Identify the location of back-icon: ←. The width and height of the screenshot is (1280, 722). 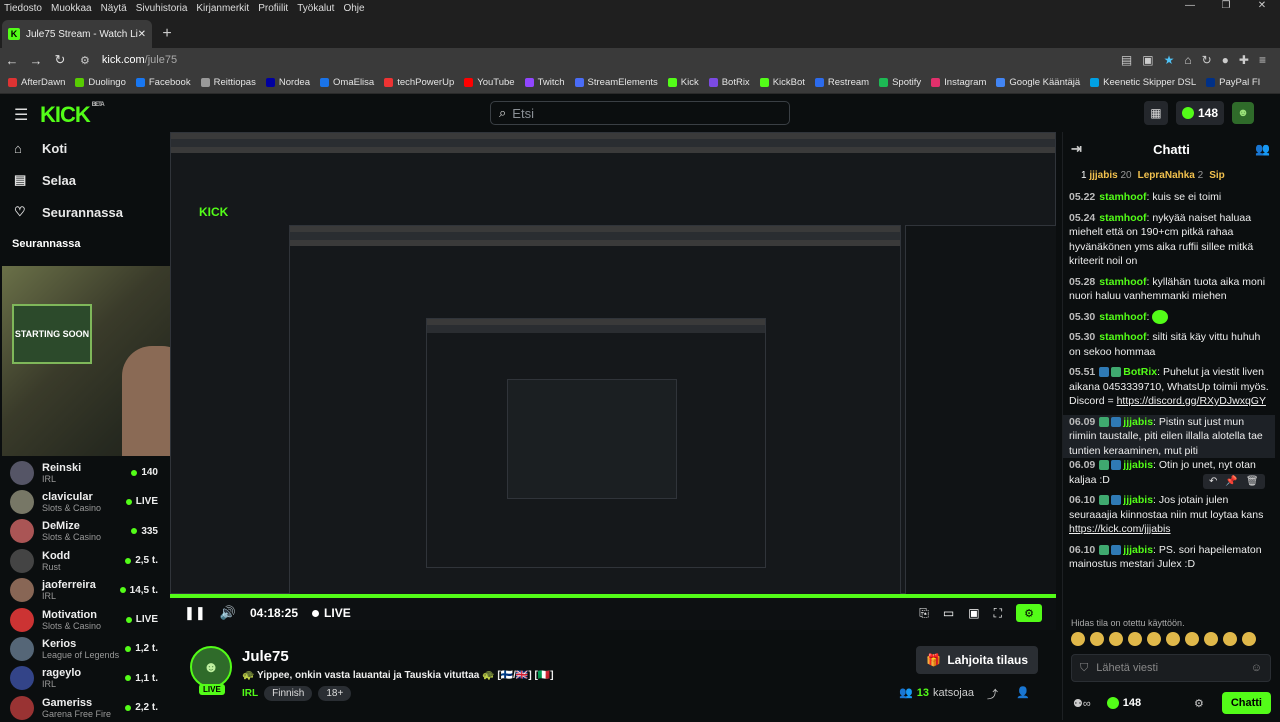
(12, 60).